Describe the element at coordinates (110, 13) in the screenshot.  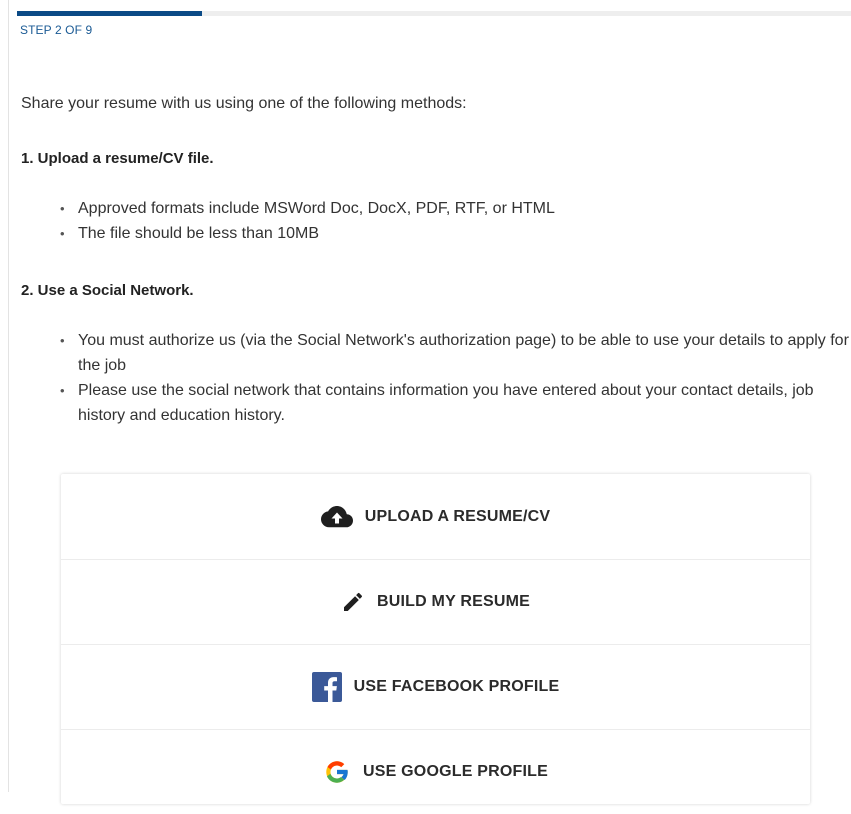
I see `progress-bar-fill` at that location.